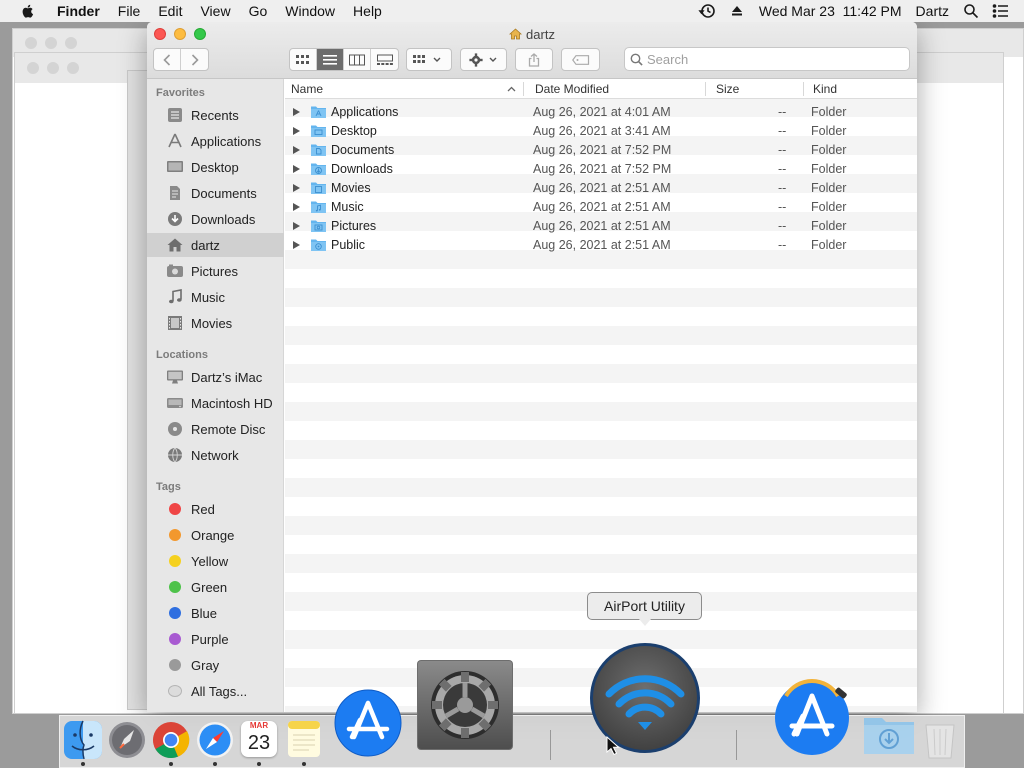 Image resolution: width=1024 pixels, height=768 pixels. I want to click on trash-dock-icon, so click(940, 740).